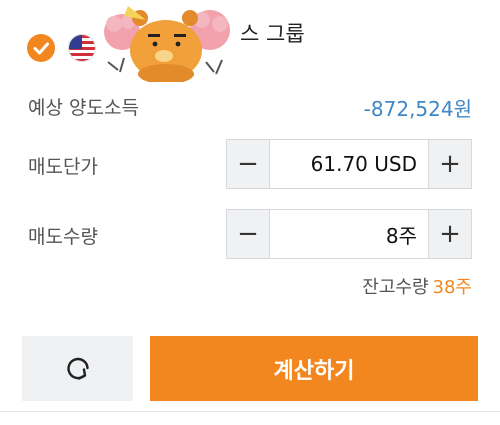 This screenshot has width=500, height=425. Describe the element at coordinates (63, 167) in the screenshot. I see `sell-price-label: 매도단가` at that location.